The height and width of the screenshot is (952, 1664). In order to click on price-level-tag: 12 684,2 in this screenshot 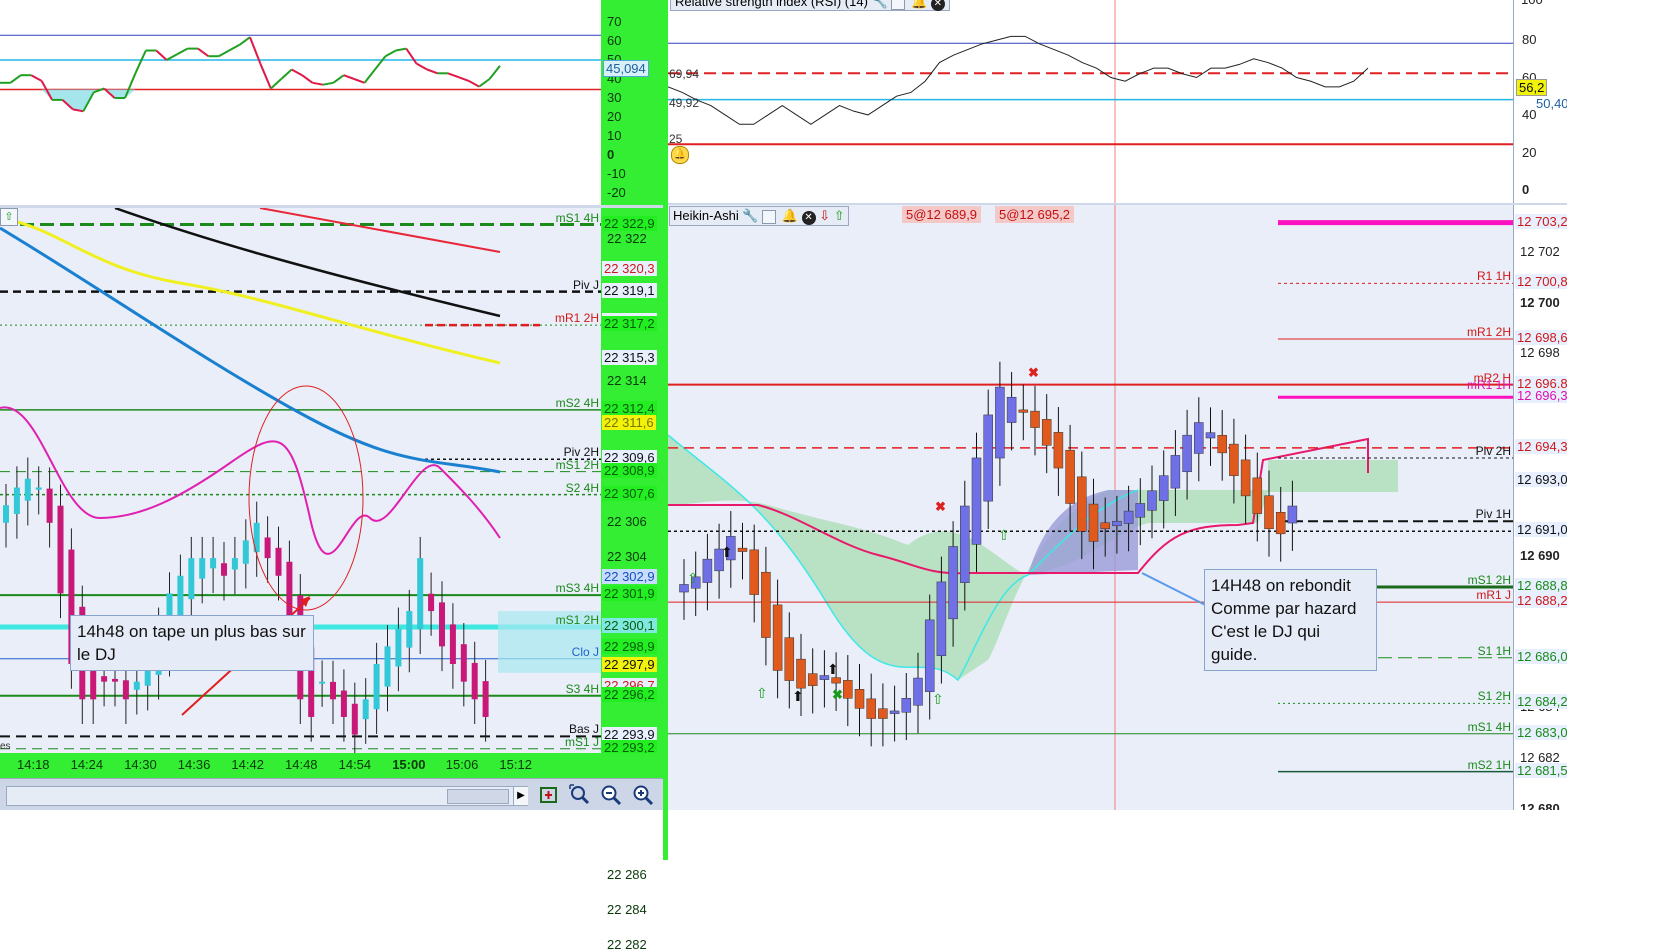, I will do `click(1542, 702)`.